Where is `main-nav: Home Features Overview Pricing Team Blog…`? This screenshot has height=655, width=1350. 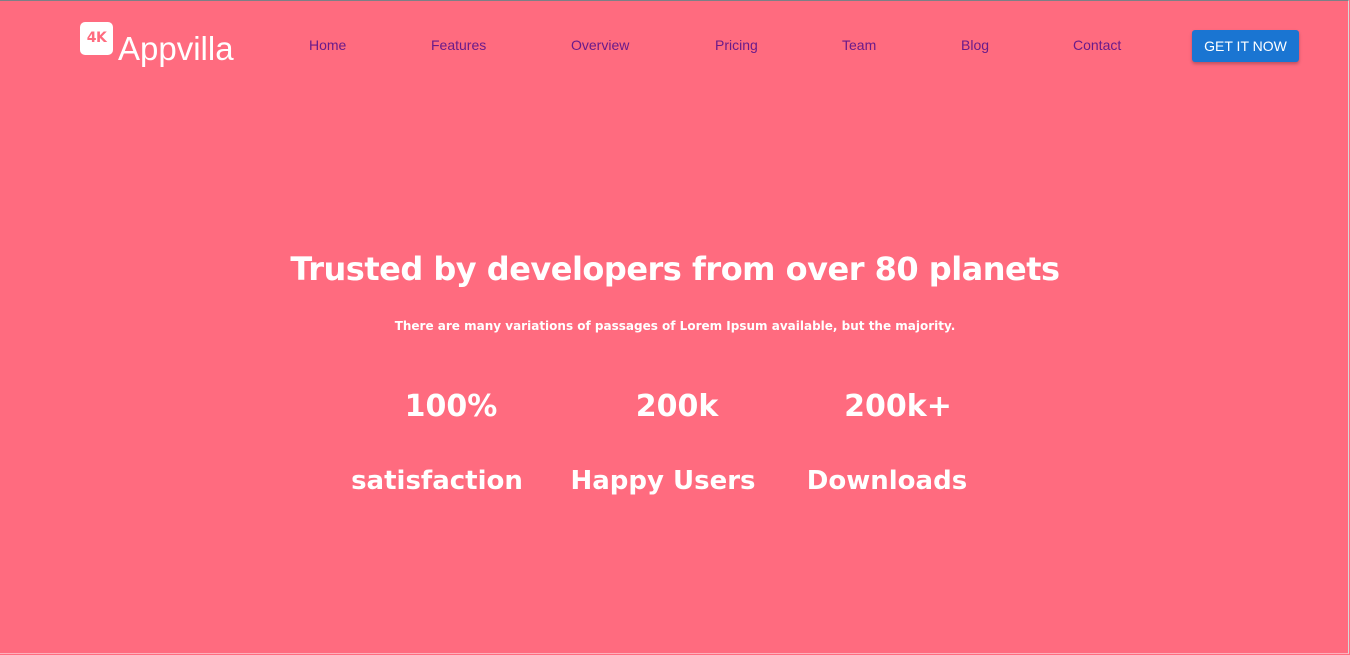 main-nav: Home Features Overview Pricing Team Blog… is located at coordinates (675, 46).